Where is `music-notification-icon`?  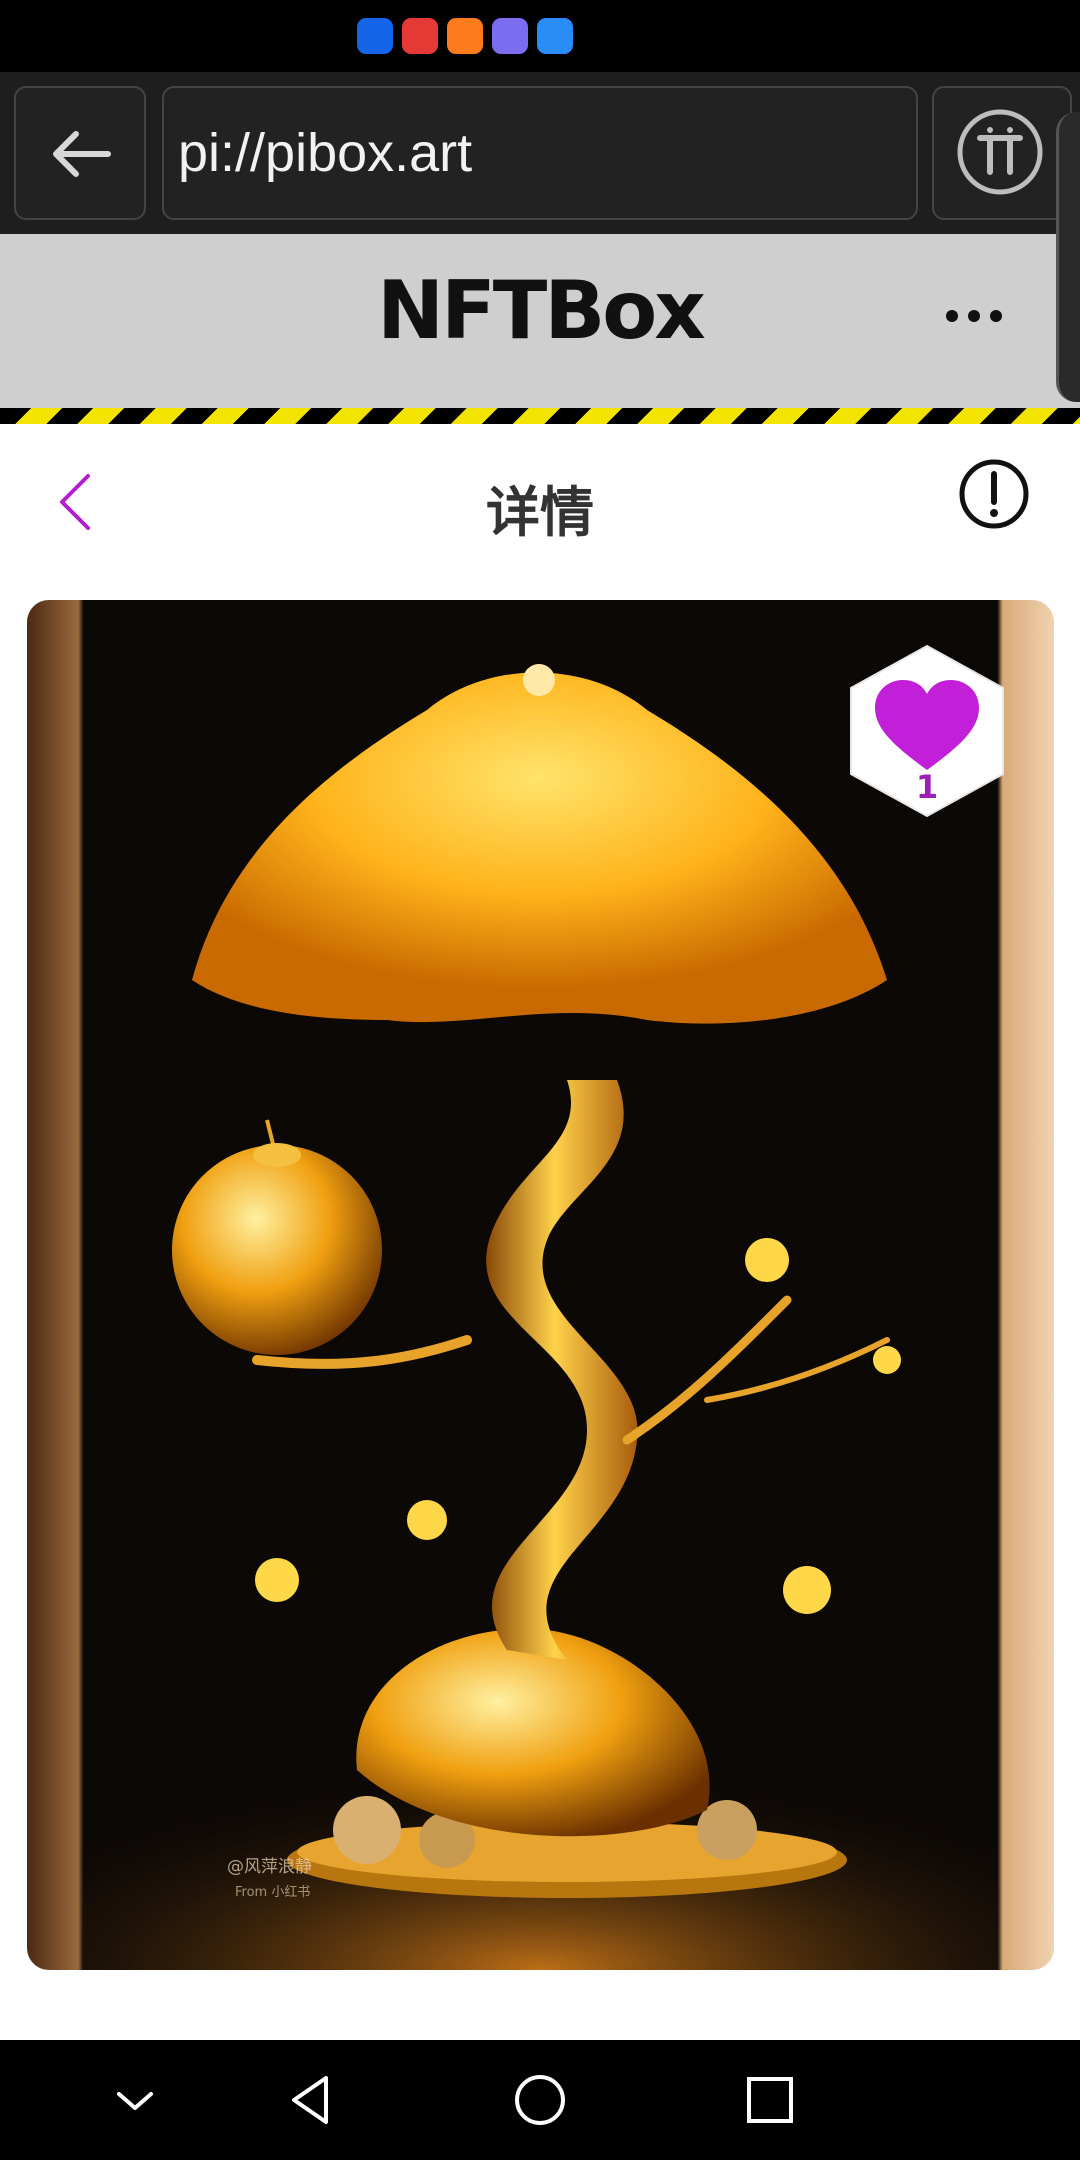
music-notification-icon is located at coordinates (510, 36).